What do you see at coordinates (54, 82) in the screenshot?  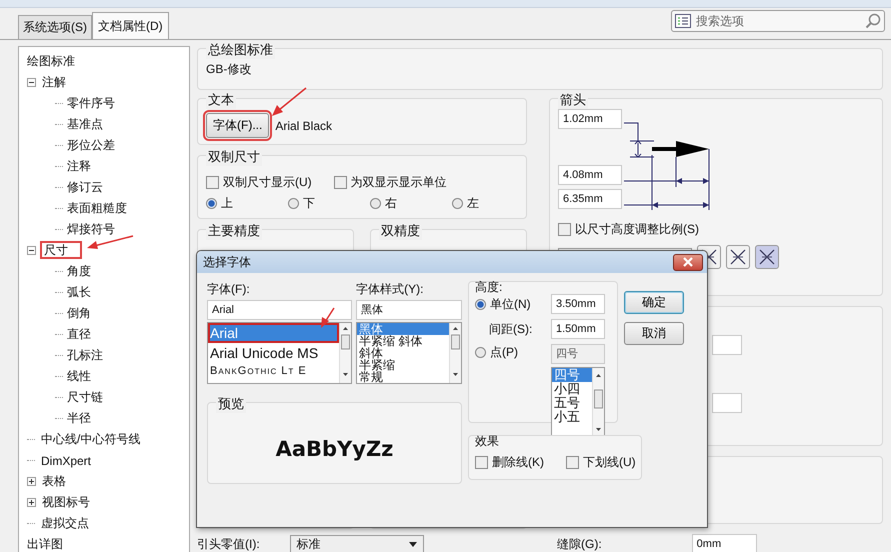 I see `tree-item: 注解` at bounding box center [54, 82].